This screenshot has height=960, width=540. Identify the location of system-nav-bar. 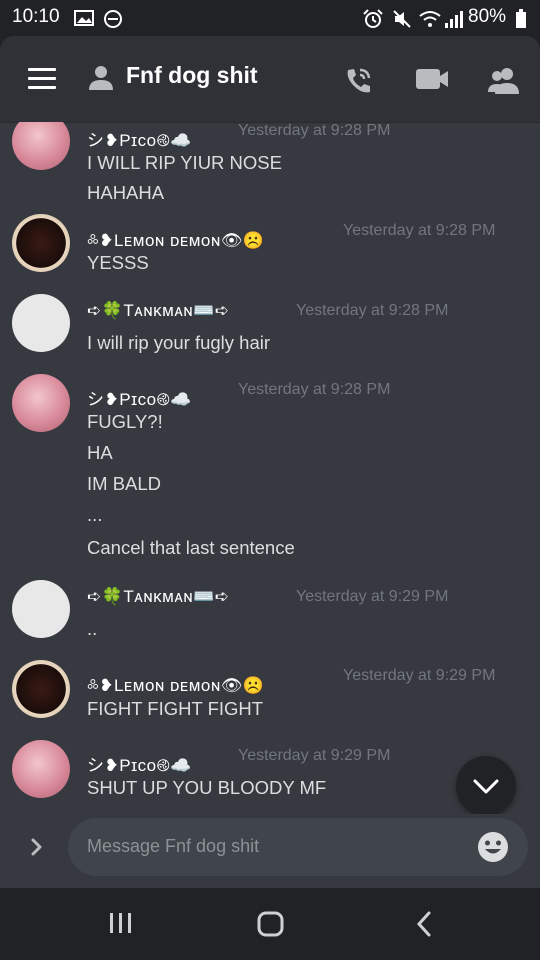
(270, 924).